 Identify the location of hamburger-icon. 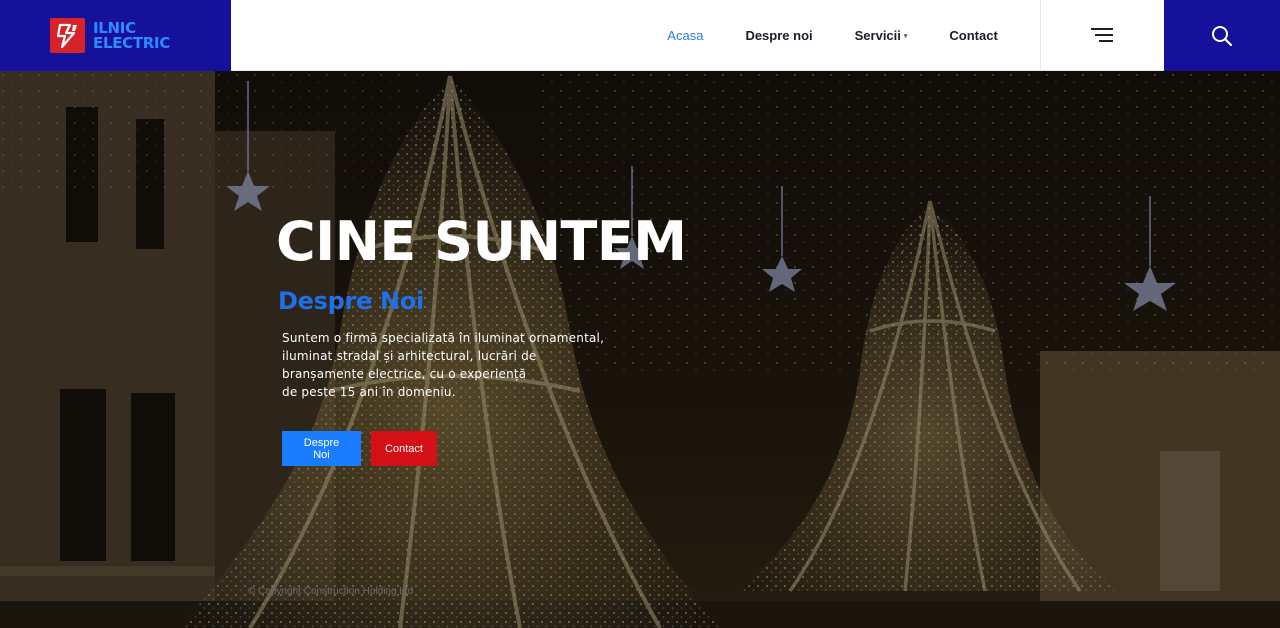
(1102, 35).